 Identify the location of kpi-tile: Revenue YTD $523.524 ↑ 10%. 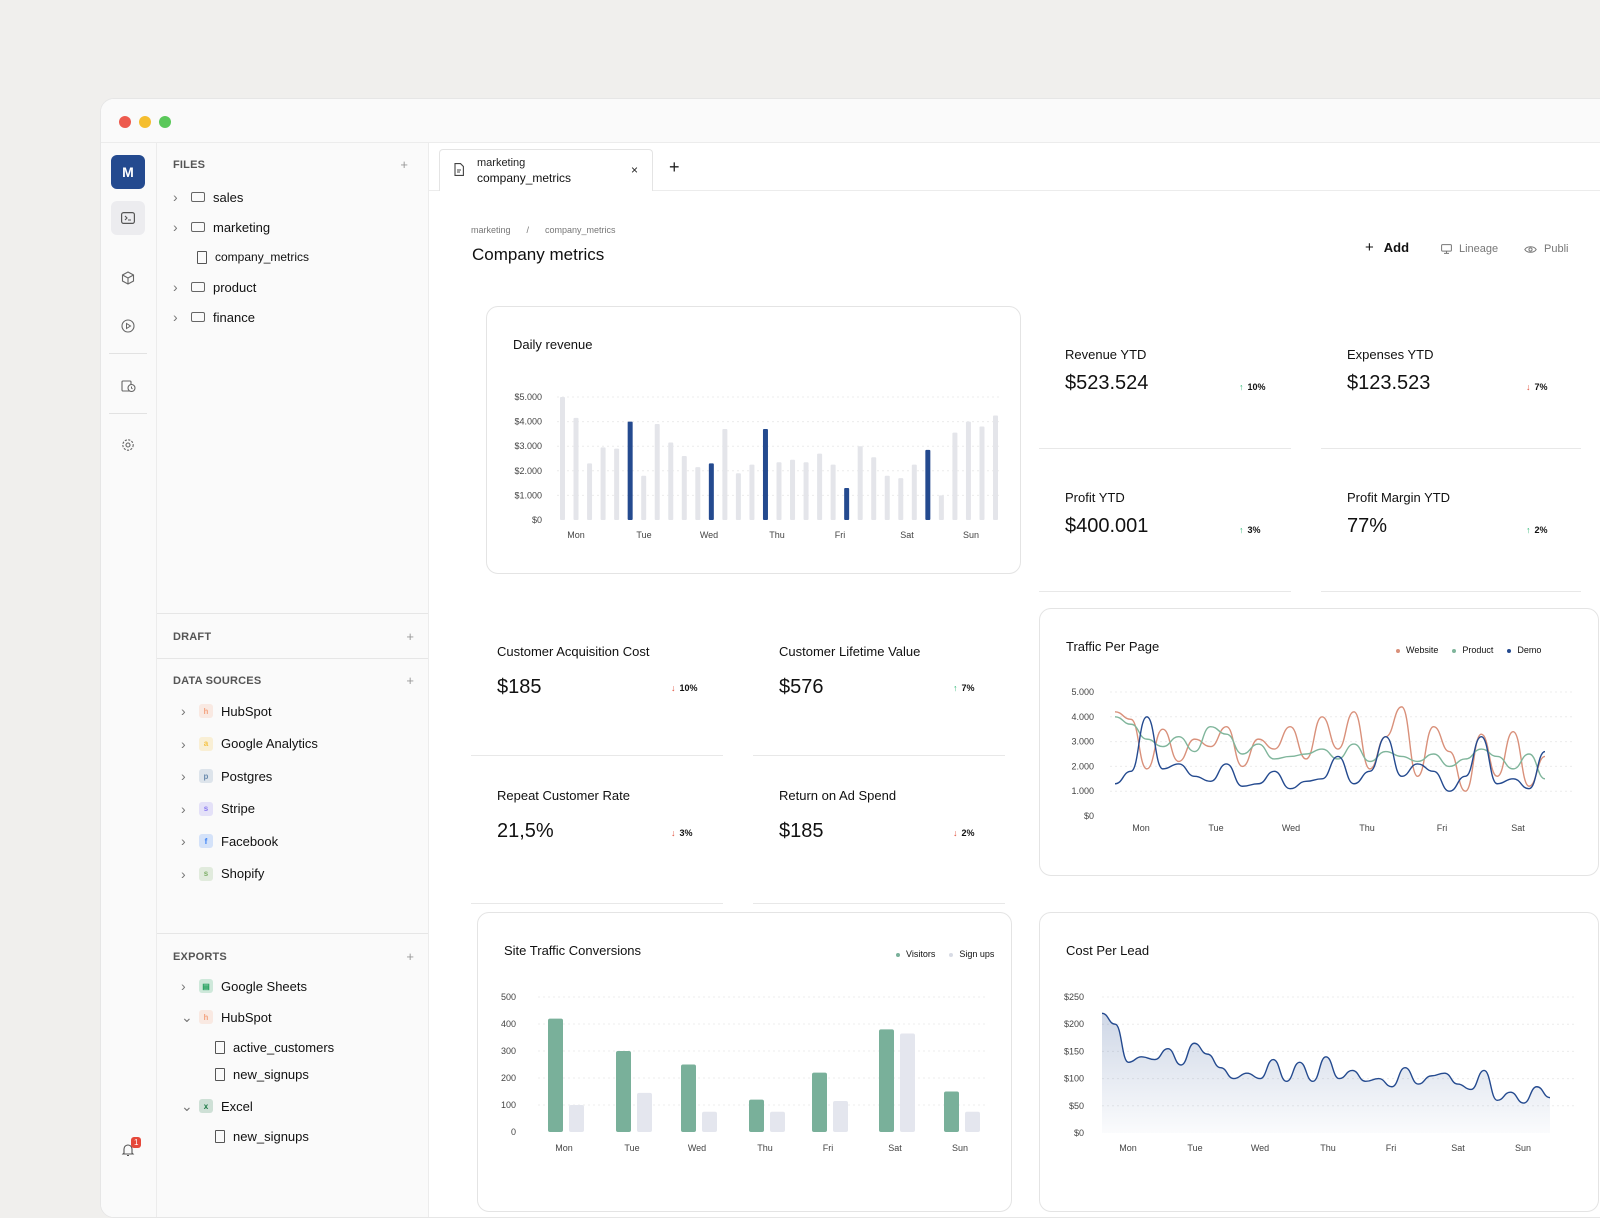
(1165, 377).